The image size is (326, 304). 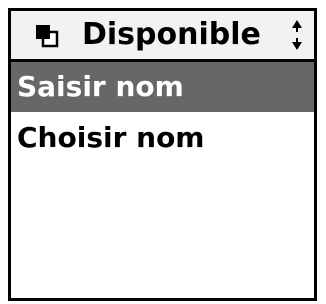 I want to click on availability-icon, so click(x=47, y=36).